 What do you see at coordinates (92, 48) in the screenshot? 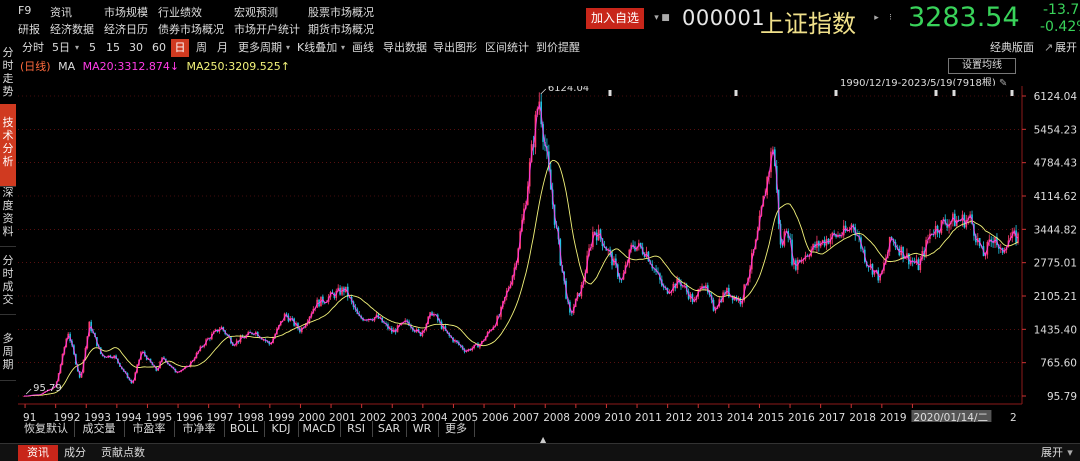
I see `tool-5min: 5` at bounding box center [92, 48].